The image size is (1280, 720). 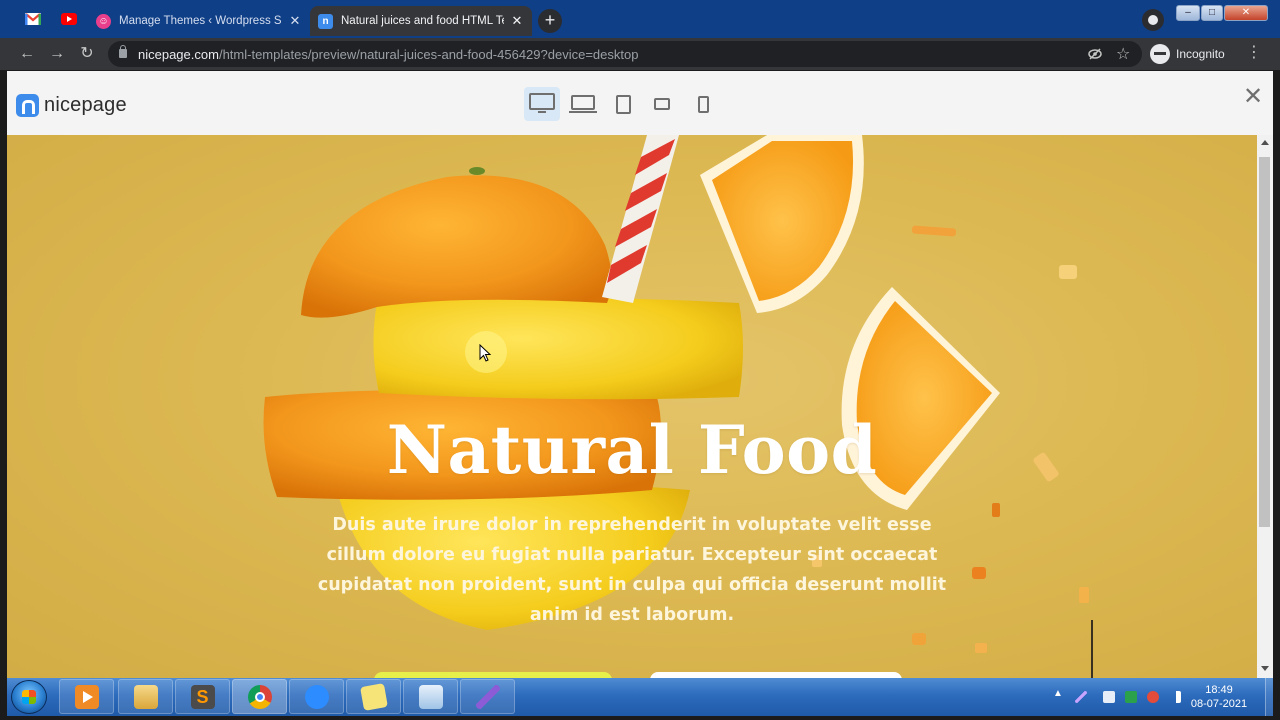 I want to click on zoom-icon, so click(x=316, y=696).